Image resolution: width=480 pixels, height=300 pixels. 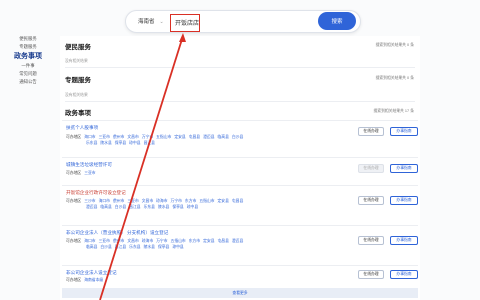 I want to click on list-item: 非公司企业法人设立登记 可办地区 海南省本级 在线办理 办事指南, so click(x=240, y=276).